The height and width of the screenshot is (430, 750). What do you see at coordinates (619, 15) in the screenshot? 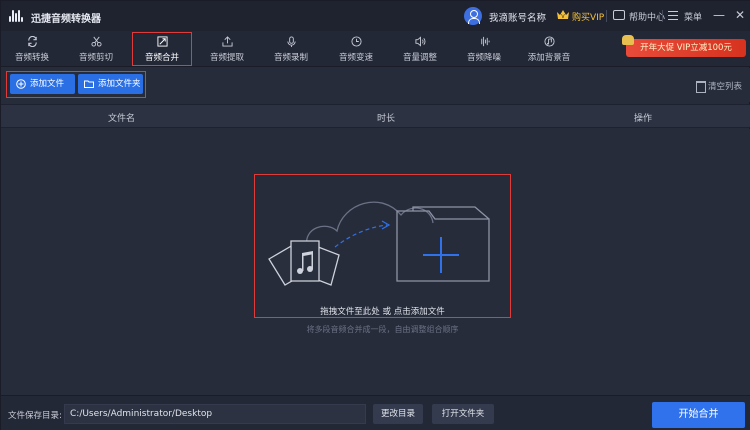
I see `help-icon` at bounding box center [619, 15].